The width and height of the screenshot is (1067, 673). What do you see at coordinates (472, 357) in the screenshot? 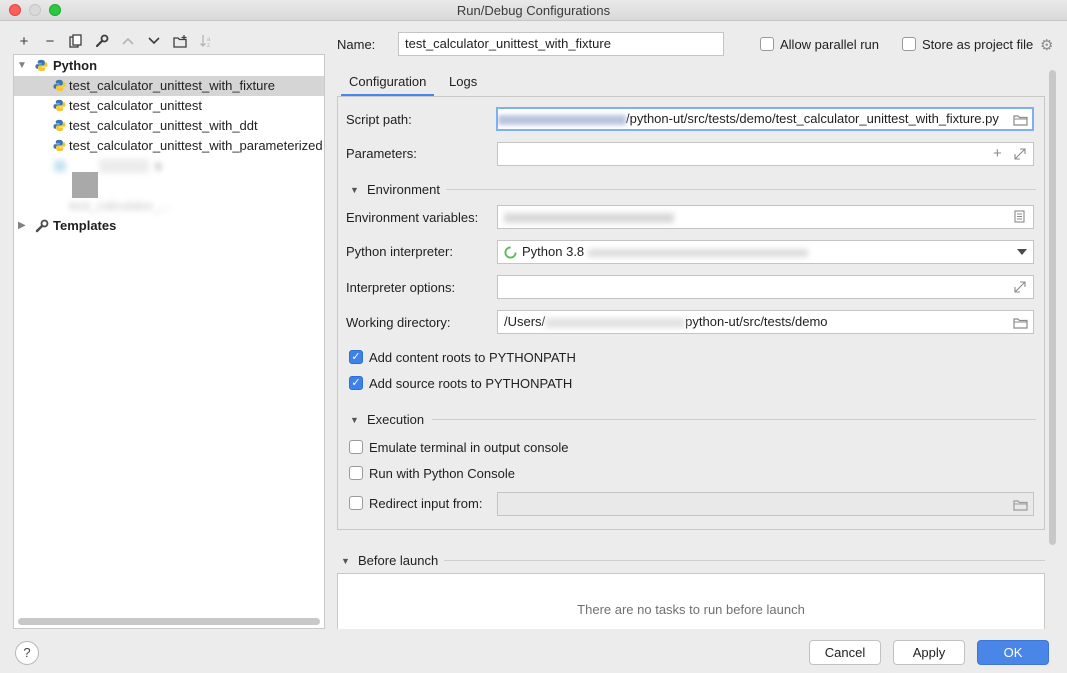
I see `add-content-roots-label: Add content roots to PYTHONPATH` at bounding box center [472, 357].